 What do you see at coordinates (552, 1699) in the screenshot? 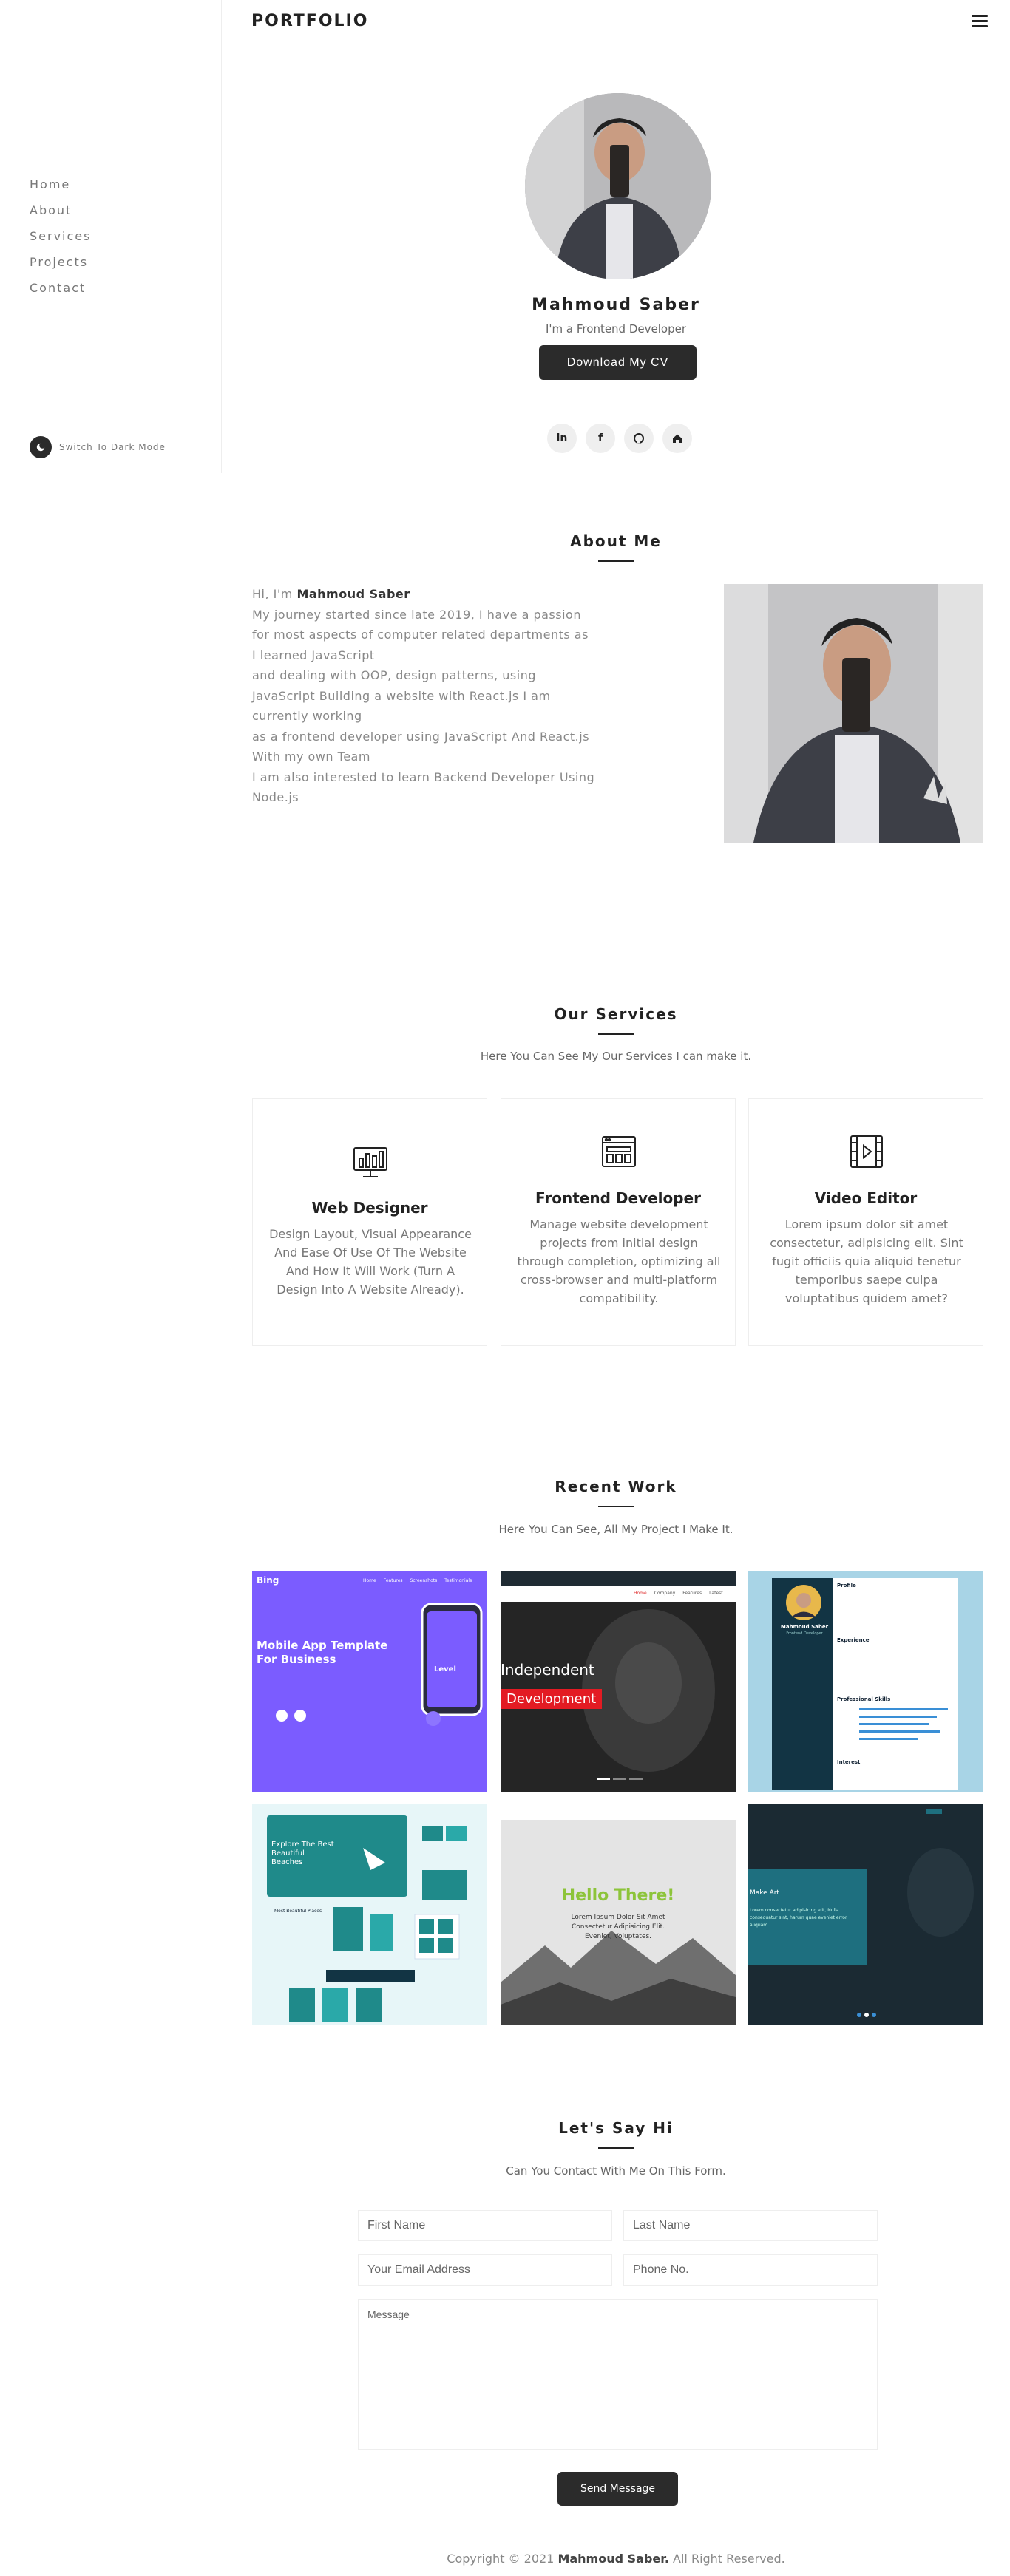
I see `project-tag: Development` at bounding box center [552, 1699].